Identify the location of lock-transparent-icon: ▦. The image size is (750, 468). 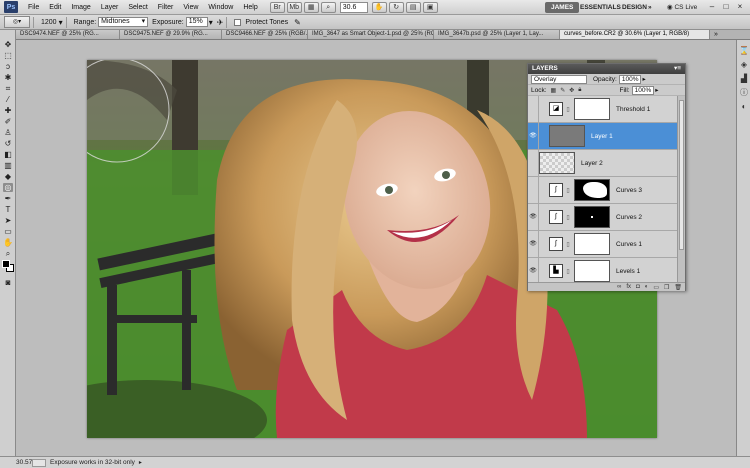
(554, 90).